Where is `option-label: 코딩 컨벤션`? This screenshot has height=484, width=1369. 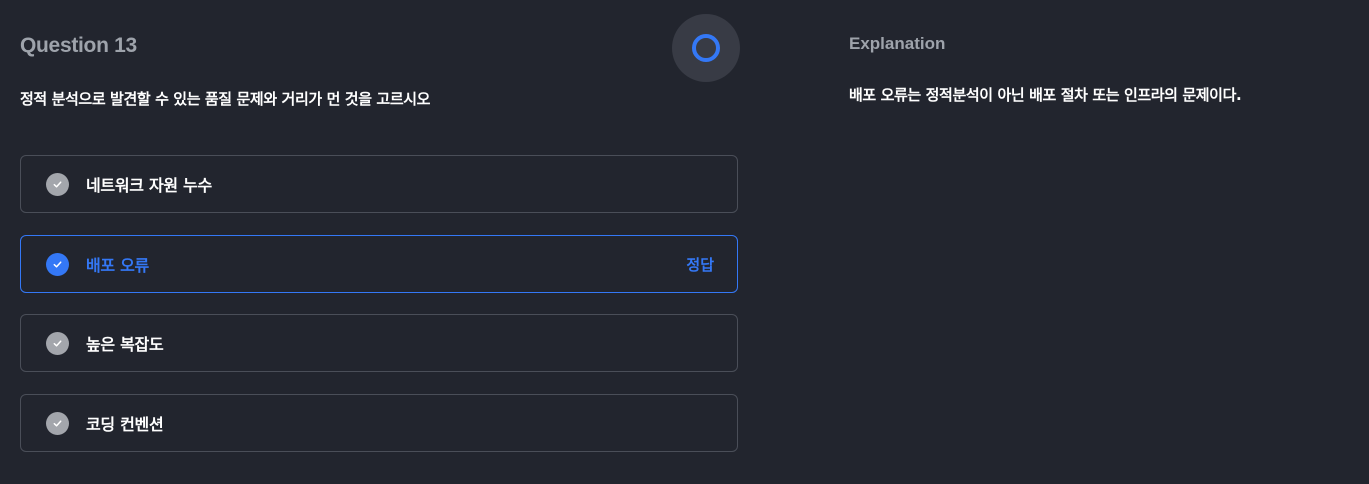 option-label: 코딩 컨벤션 is located at coordinates (125, 424).